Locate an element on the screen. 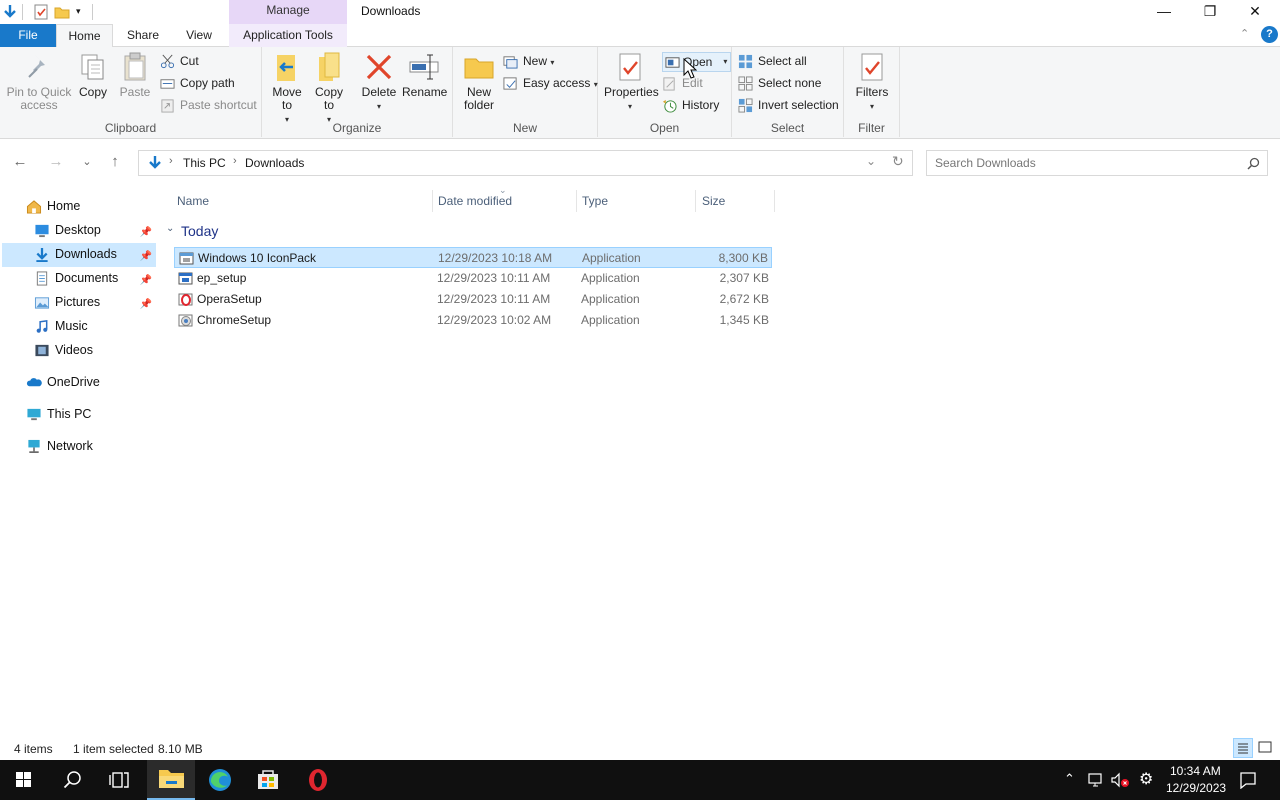  file-name: ChromeSetup is located at coordinates (234, 320).